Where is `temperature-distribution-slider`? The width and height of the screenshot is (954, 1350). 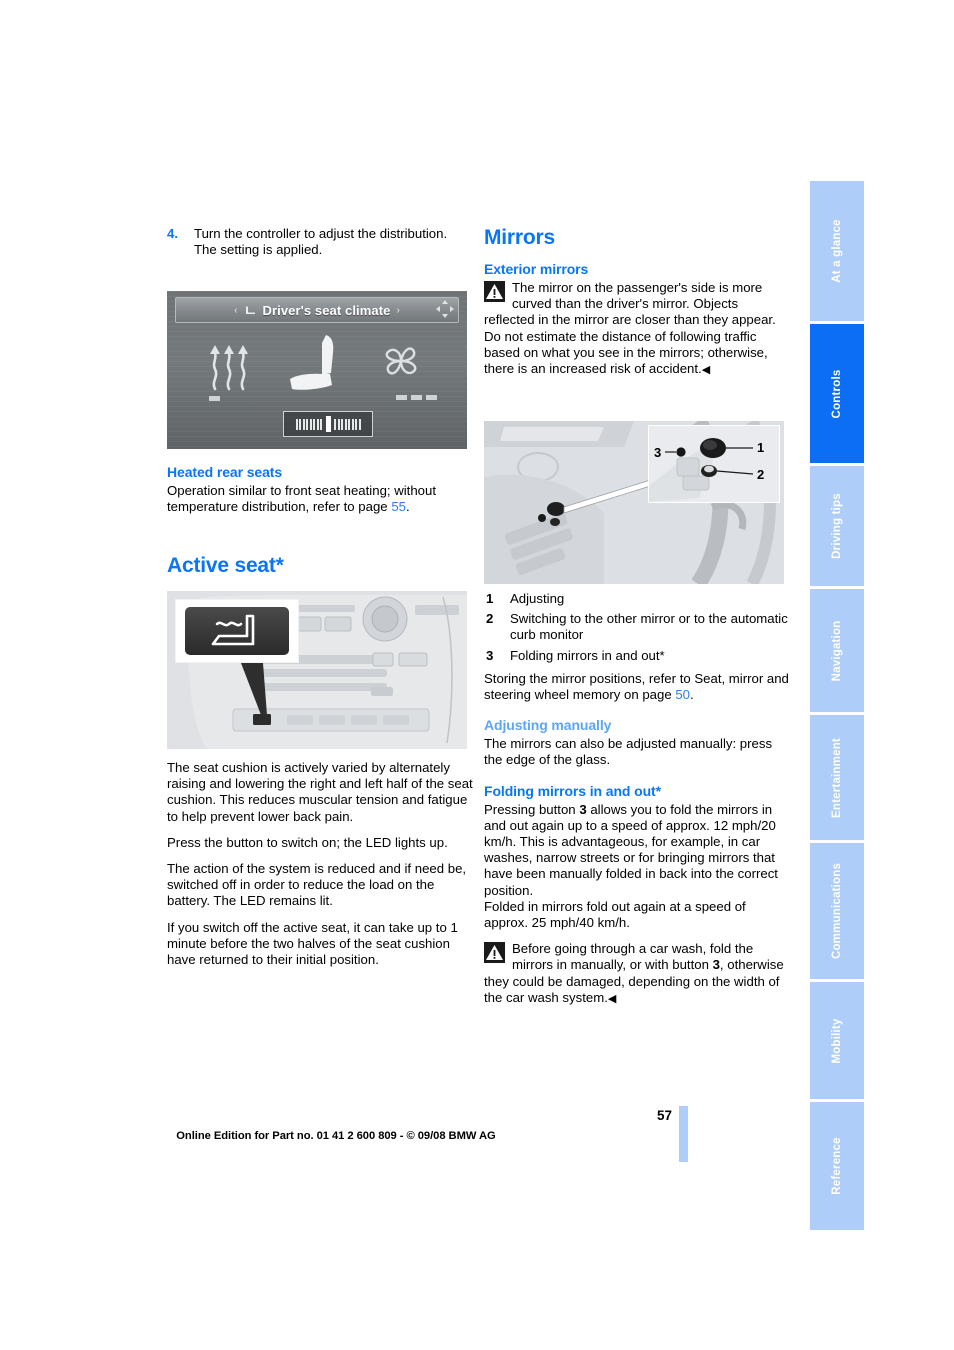 temperature-distribution-slider is located at coordinates (328, 424).